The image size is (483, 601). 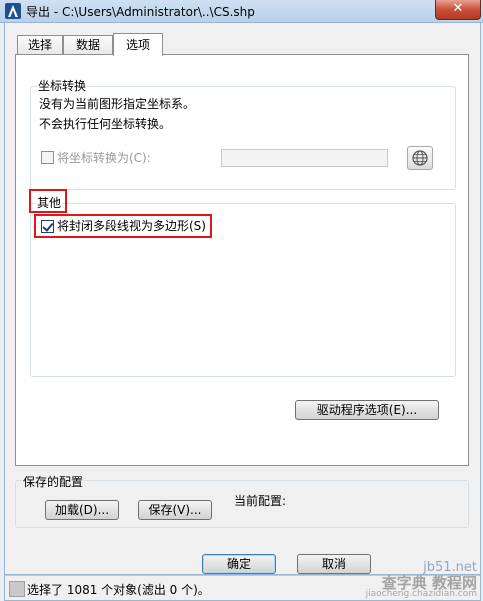 What do you see at coordinates (118, 590) in the screenshot?
I see `status-text: 选择了 1081 个对象(滤出 0 个)。` at bounding box center [118, 590].